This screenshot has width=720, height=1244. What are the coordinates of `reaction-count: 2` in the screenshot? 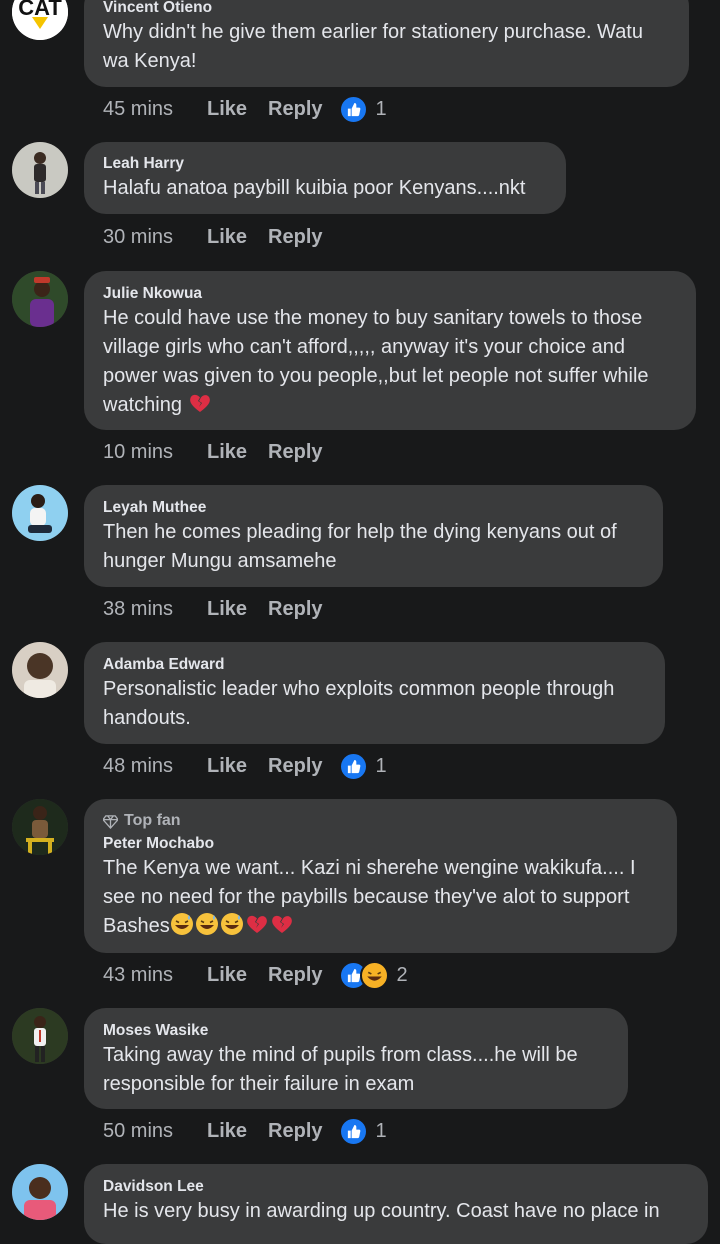 It's located at (402, 974).